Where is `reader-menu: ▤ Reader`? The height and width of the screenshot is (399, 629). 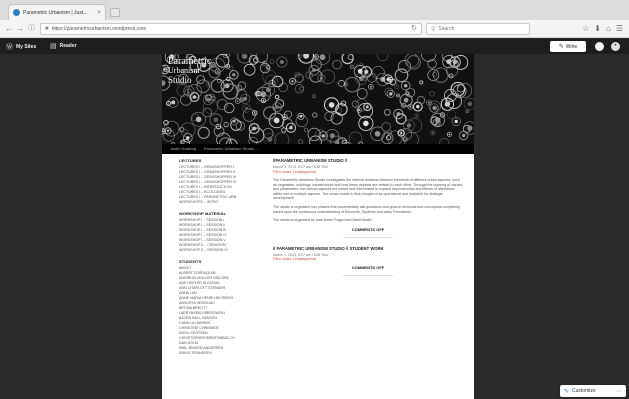 reader-menu: ▤ Reader is located at coordinates (63, 46).